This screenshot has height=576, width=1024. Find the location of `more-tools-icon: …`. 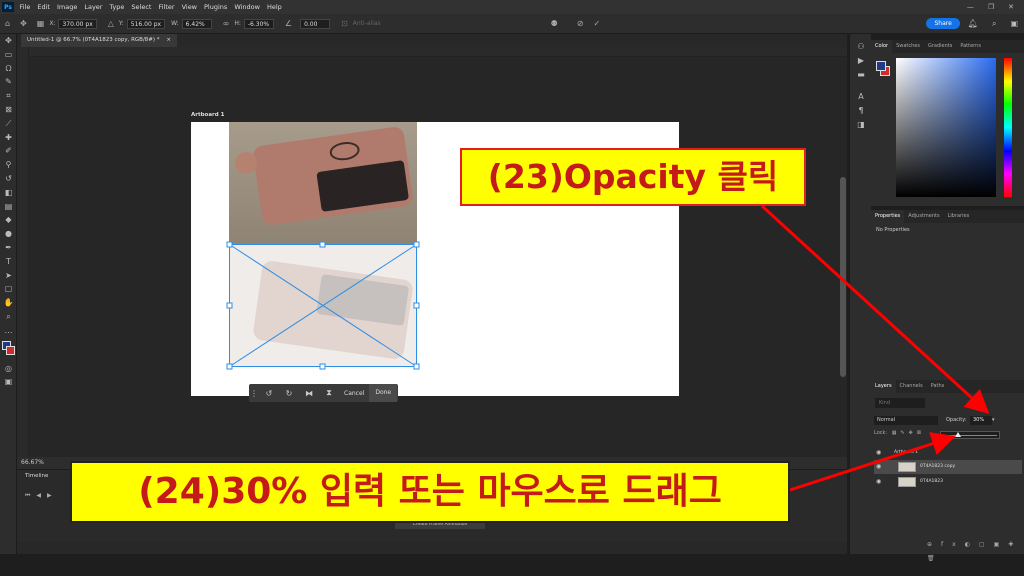

more-tools-icon: … is located at coordinates (8, 331).